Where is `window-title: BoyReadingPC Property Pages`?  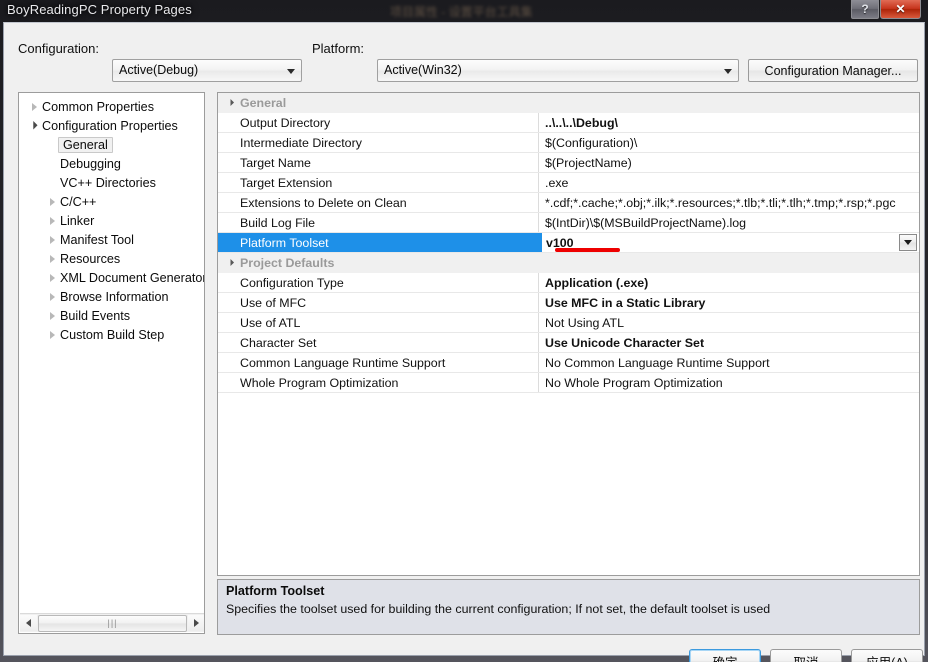
window-title: BoyReadingPC Property Pages is located at coordinates (99, 9).